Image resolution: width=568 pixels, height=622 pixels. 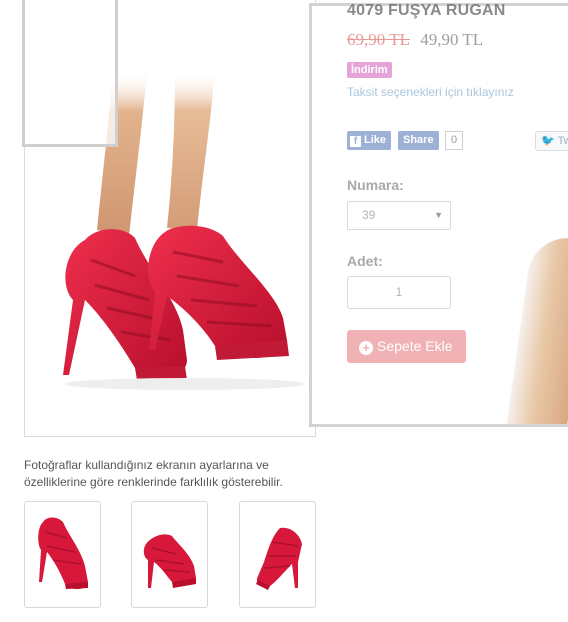 I want to click on plus-circle-icon: +, so click(x=366, y=348).